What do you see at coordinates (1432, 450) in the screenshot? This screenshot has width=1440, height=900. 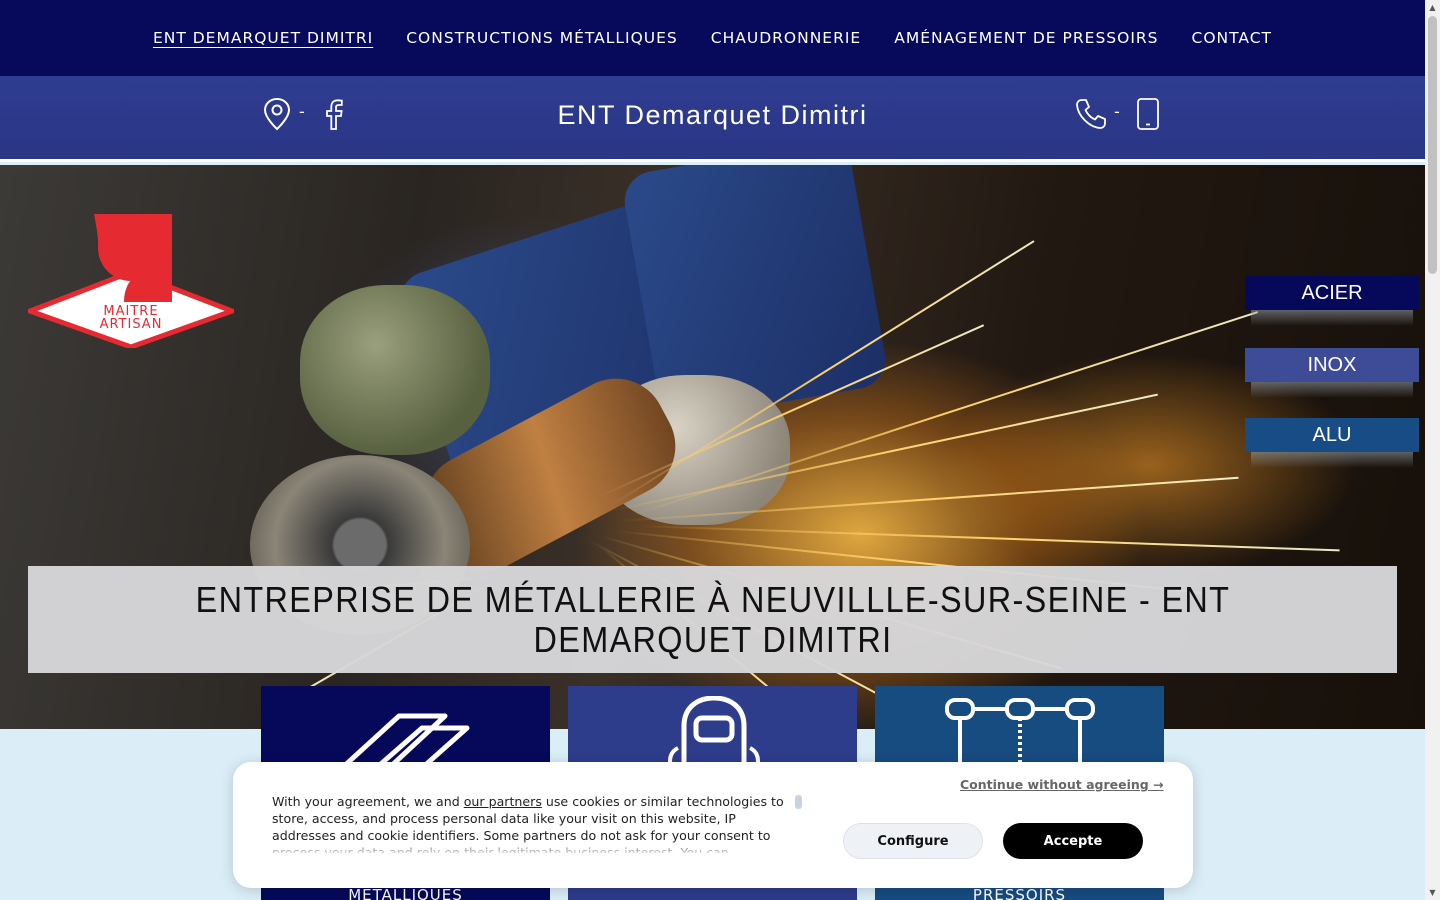 I see `page-scrollbar: ▲ ▼` at bounding box center [1432, 450].